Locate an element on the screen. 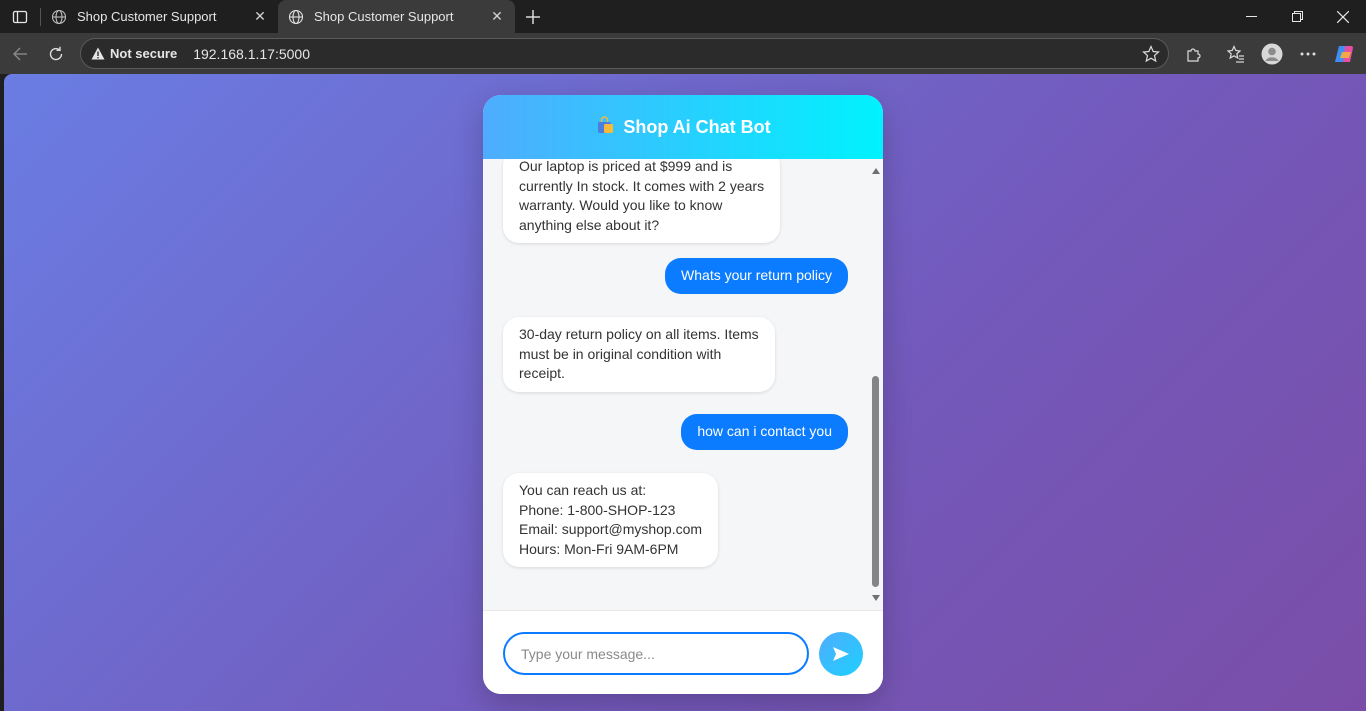  tab-actions-button is located at coordinates (20, 16).